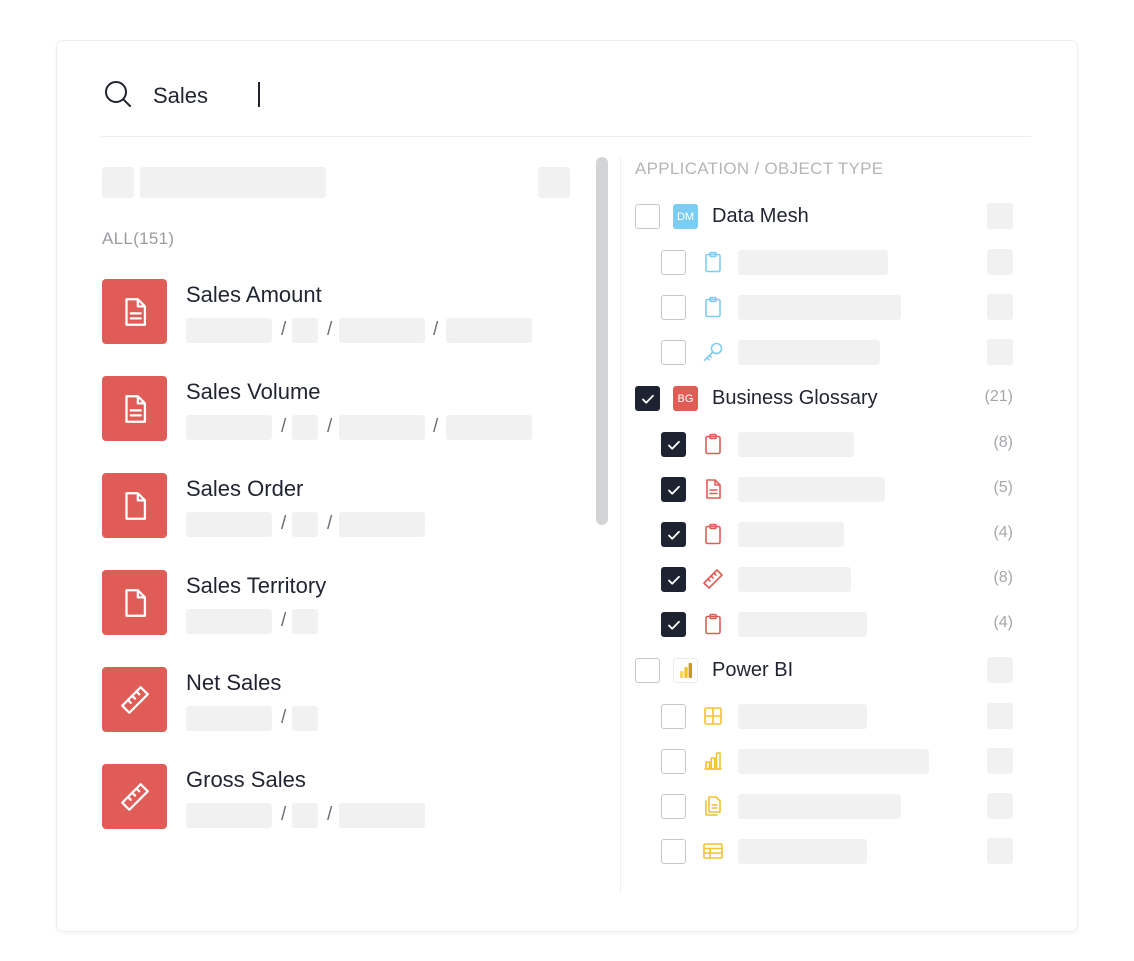 Image resolution: width=1134 pixels, height=961 pixels. Describe the element at coordinates (233, 182) in the screenshot. I see `placeholder-text` at that location.